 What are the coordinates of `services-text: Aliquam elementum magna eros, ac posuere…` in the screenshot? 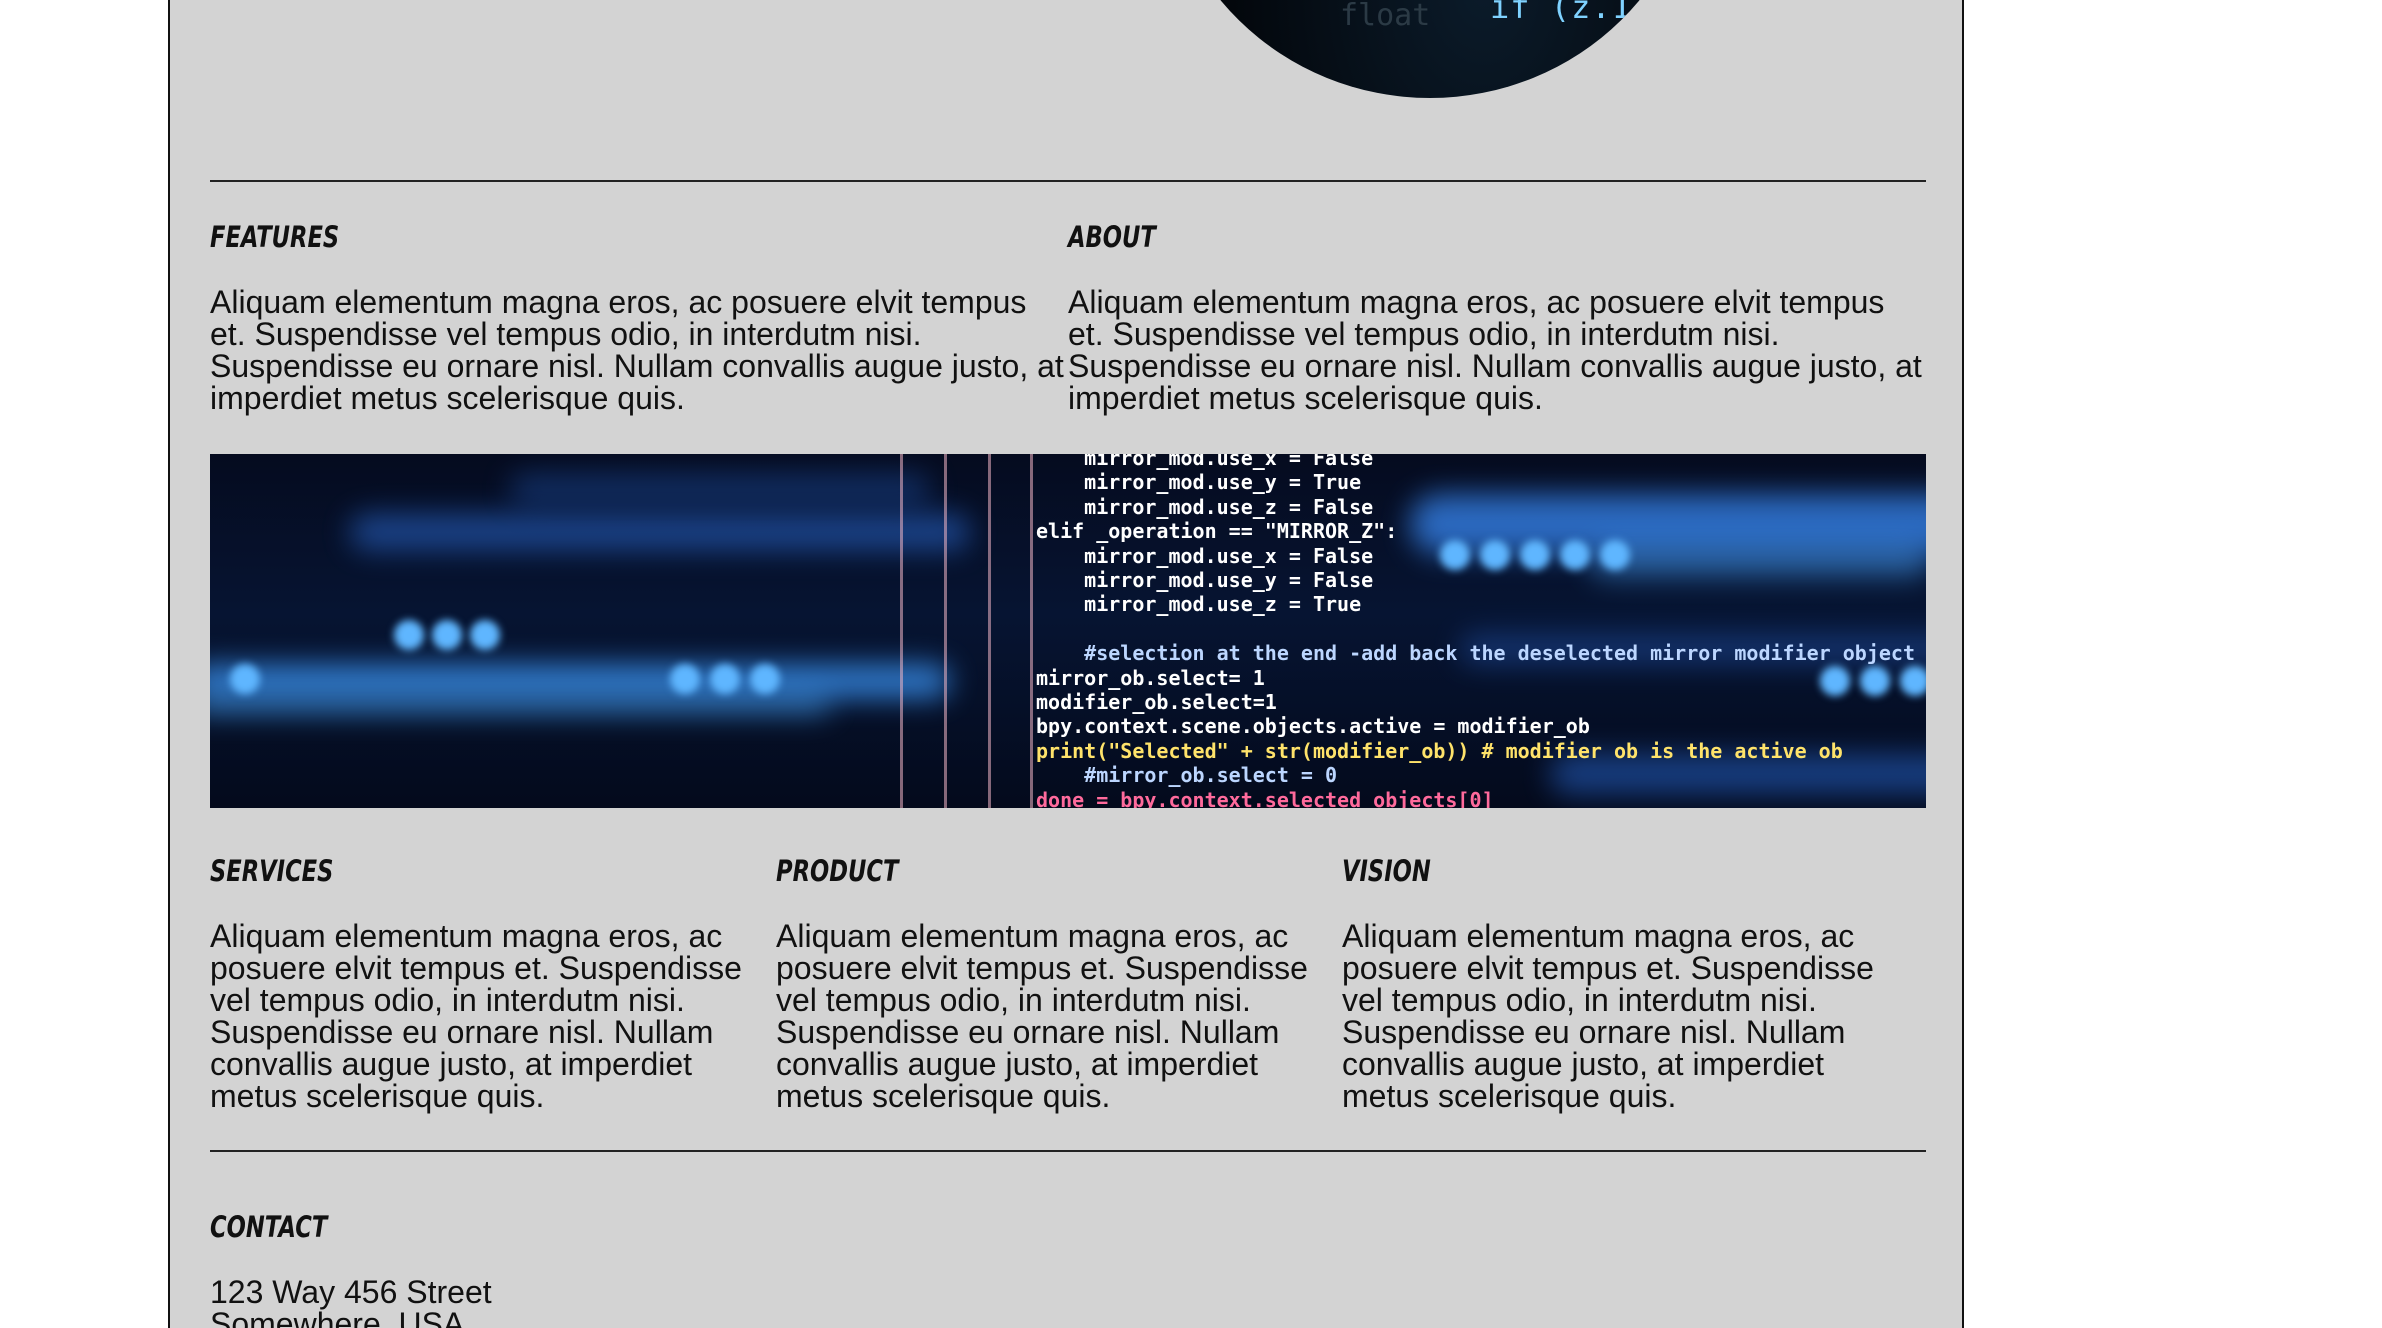 It's located at (476, 1016).